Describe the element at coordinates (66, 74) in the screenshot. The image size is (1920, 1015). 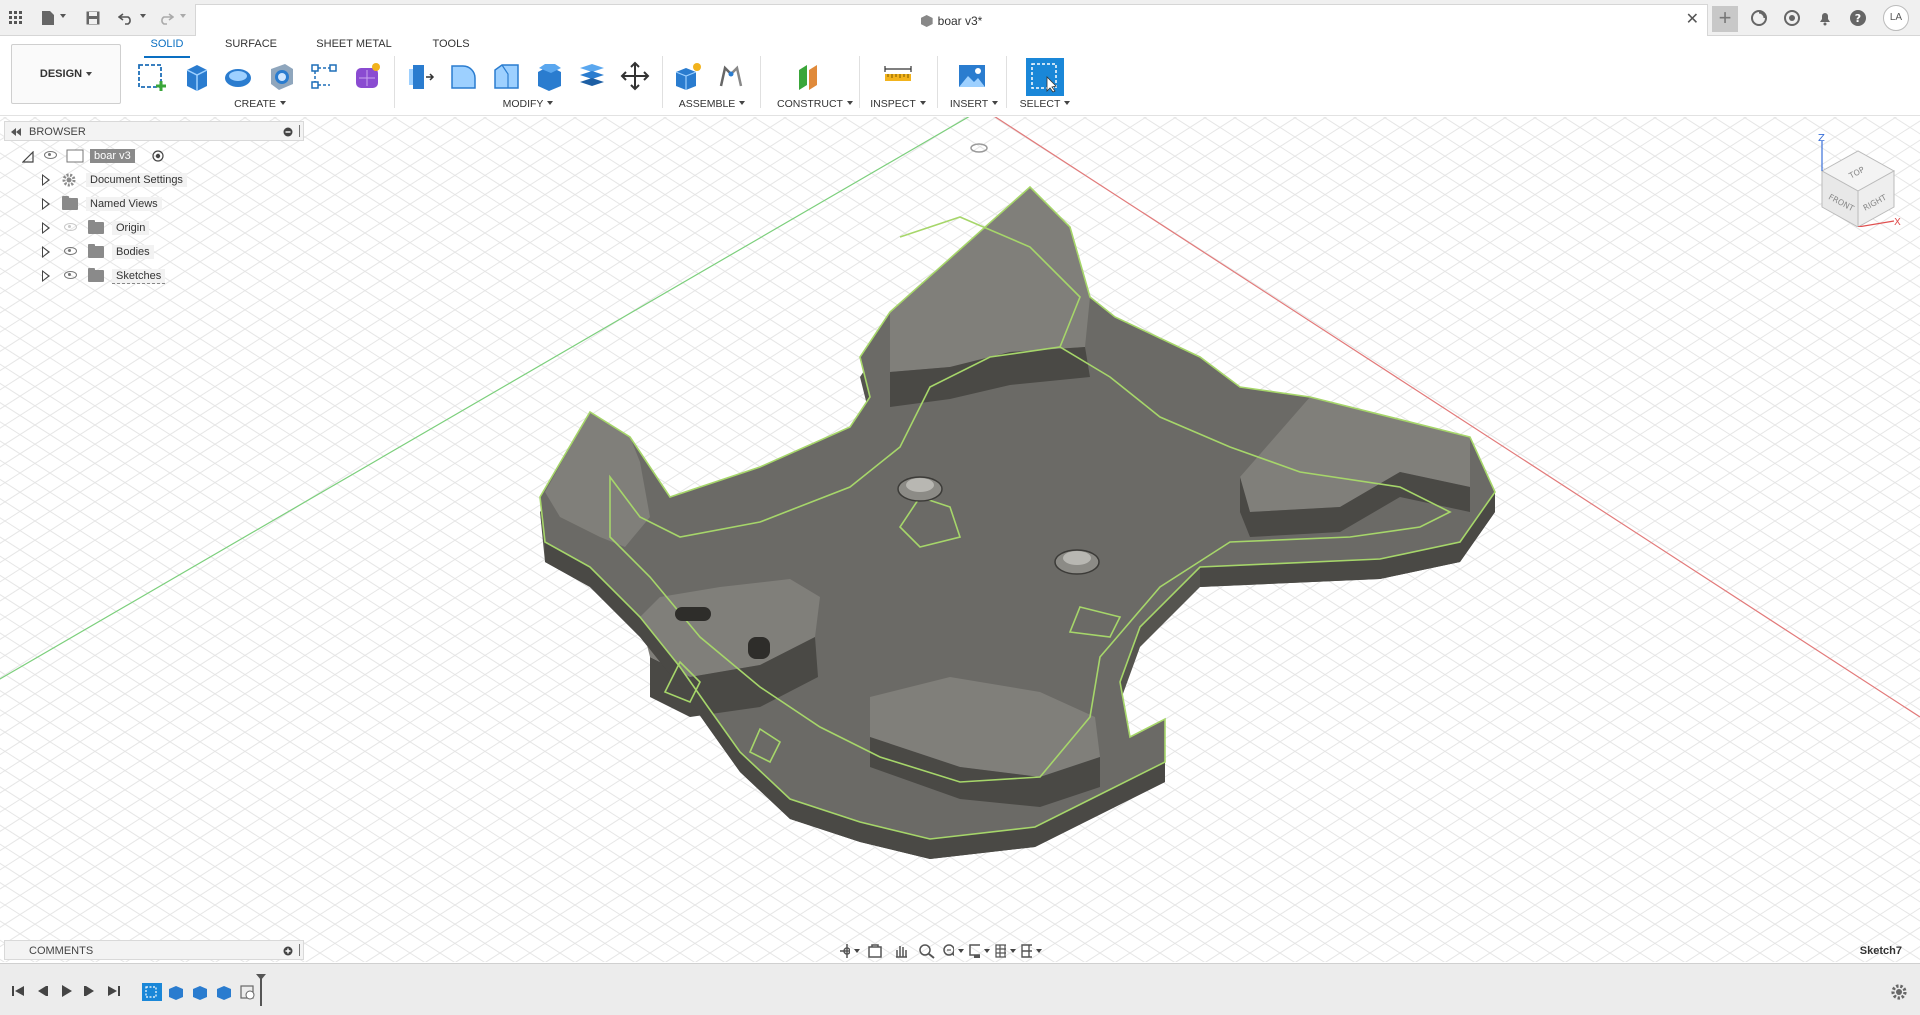
I see `workspace-switcher-button: DESIGN` at that location.